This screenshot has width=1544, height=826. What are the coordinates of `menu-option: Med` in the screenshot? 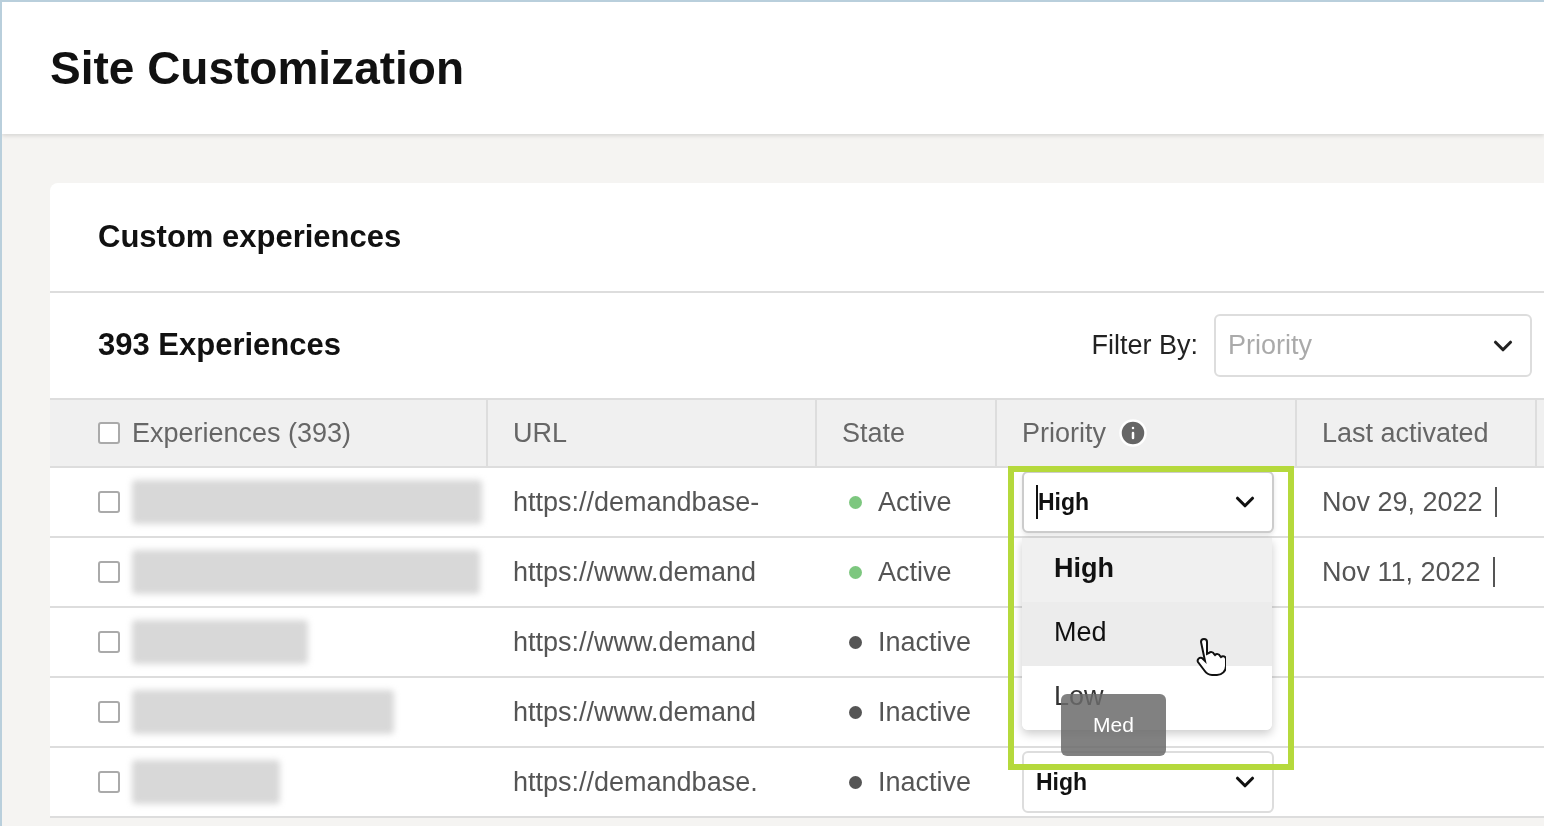 It's located at (1147, 634).